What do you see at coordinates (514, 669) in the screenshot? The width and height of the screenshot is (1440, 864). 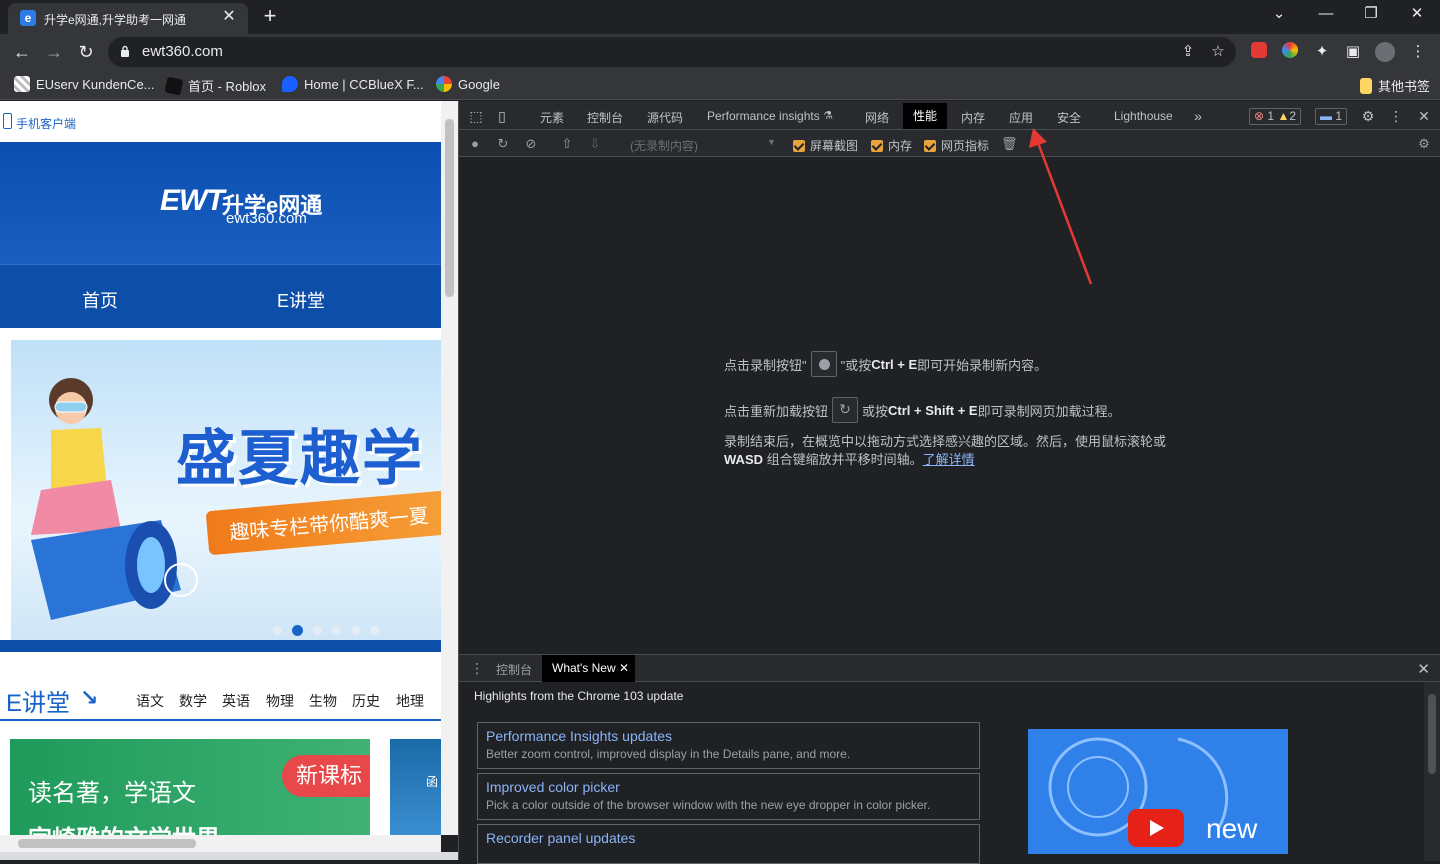 I see `drawer-tab-console: 控制台` at bounding box center [514, 669].